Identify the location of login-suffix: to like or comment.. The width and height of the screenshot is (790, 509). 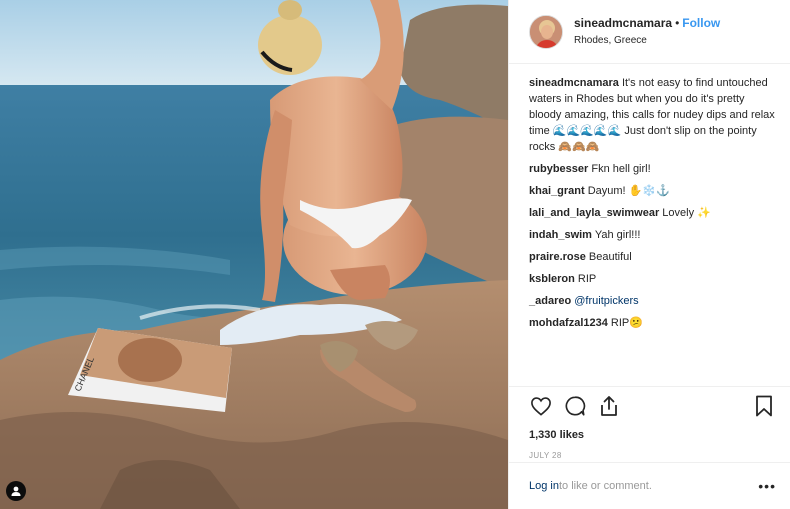
(605, 486).